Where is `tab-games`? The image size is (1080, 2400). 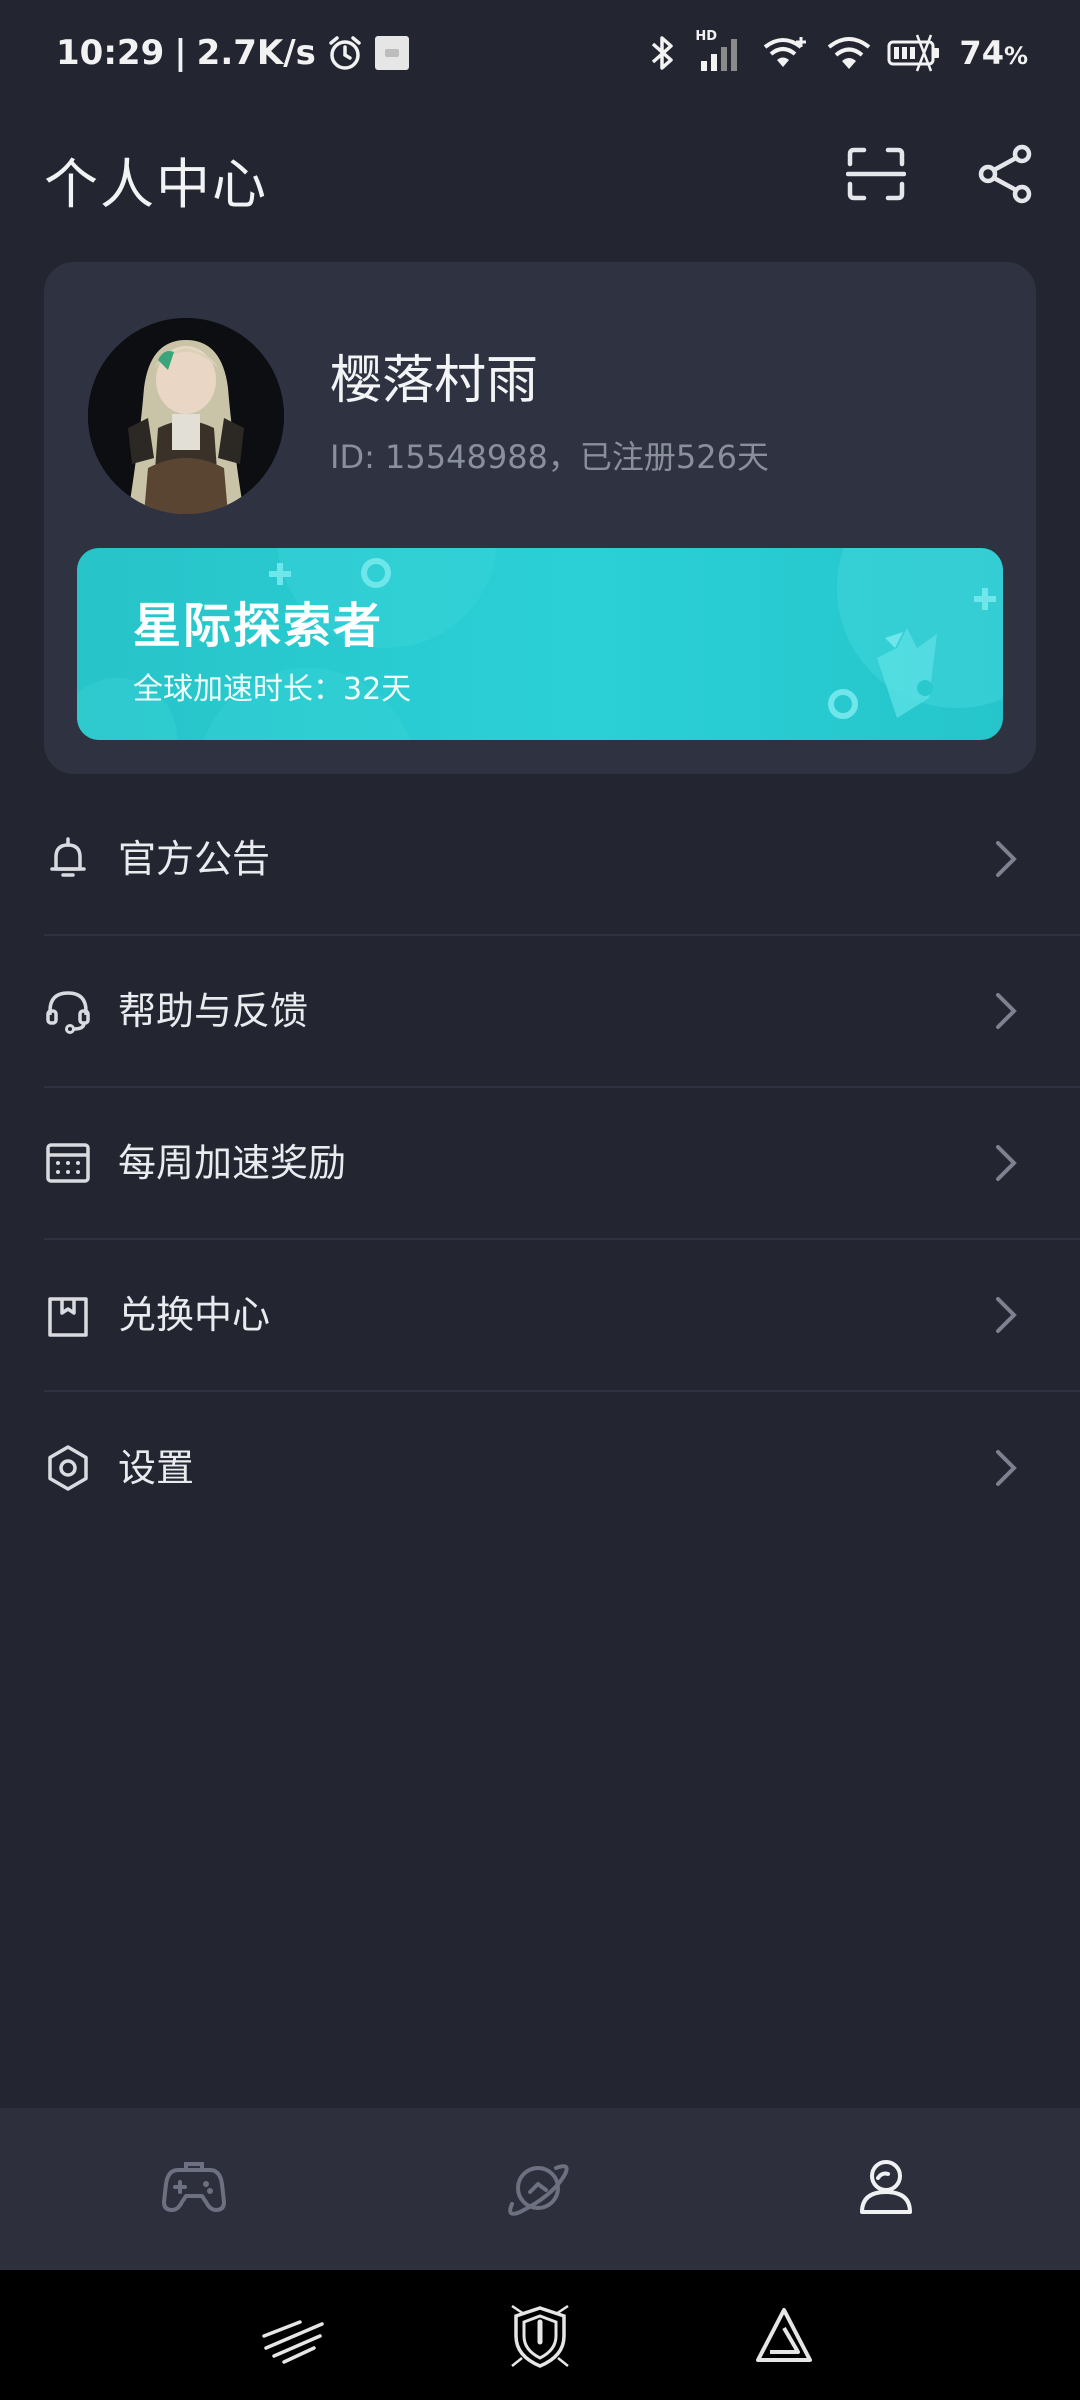
tab-games is located at coordinates (194, 2188).